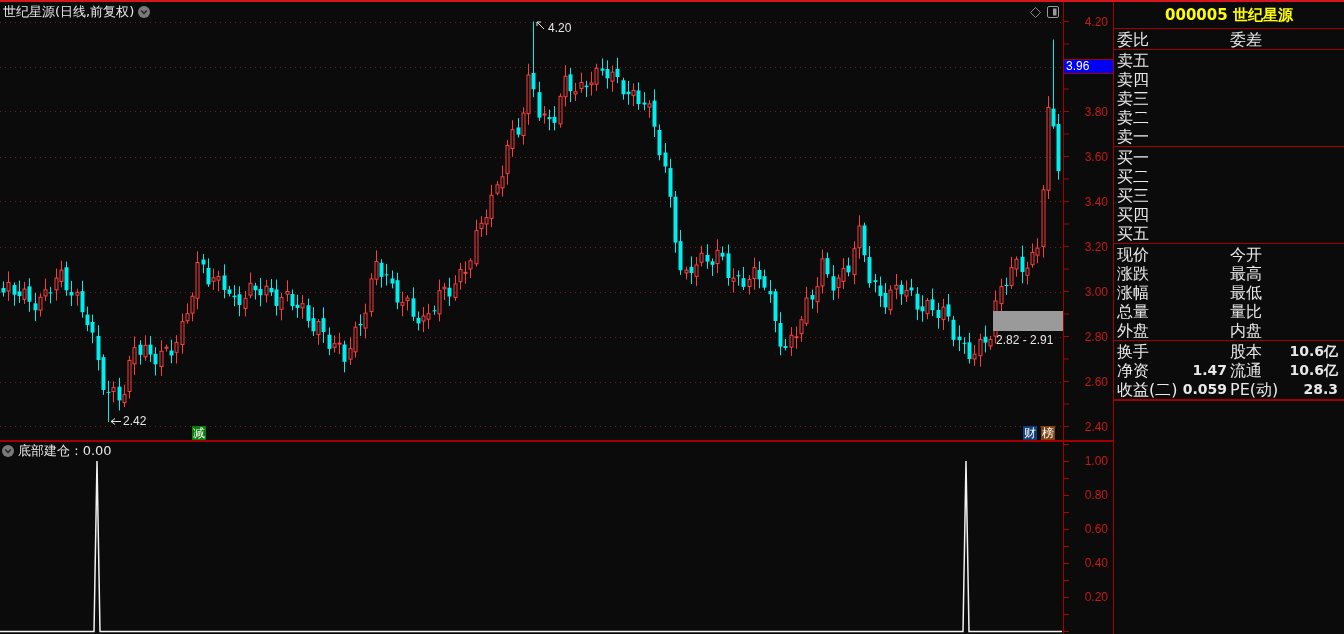  What do you see at coordinates (1246, 351) in the screenshot?
I see `field-label: 股本` at bounding box center [1246, 351].